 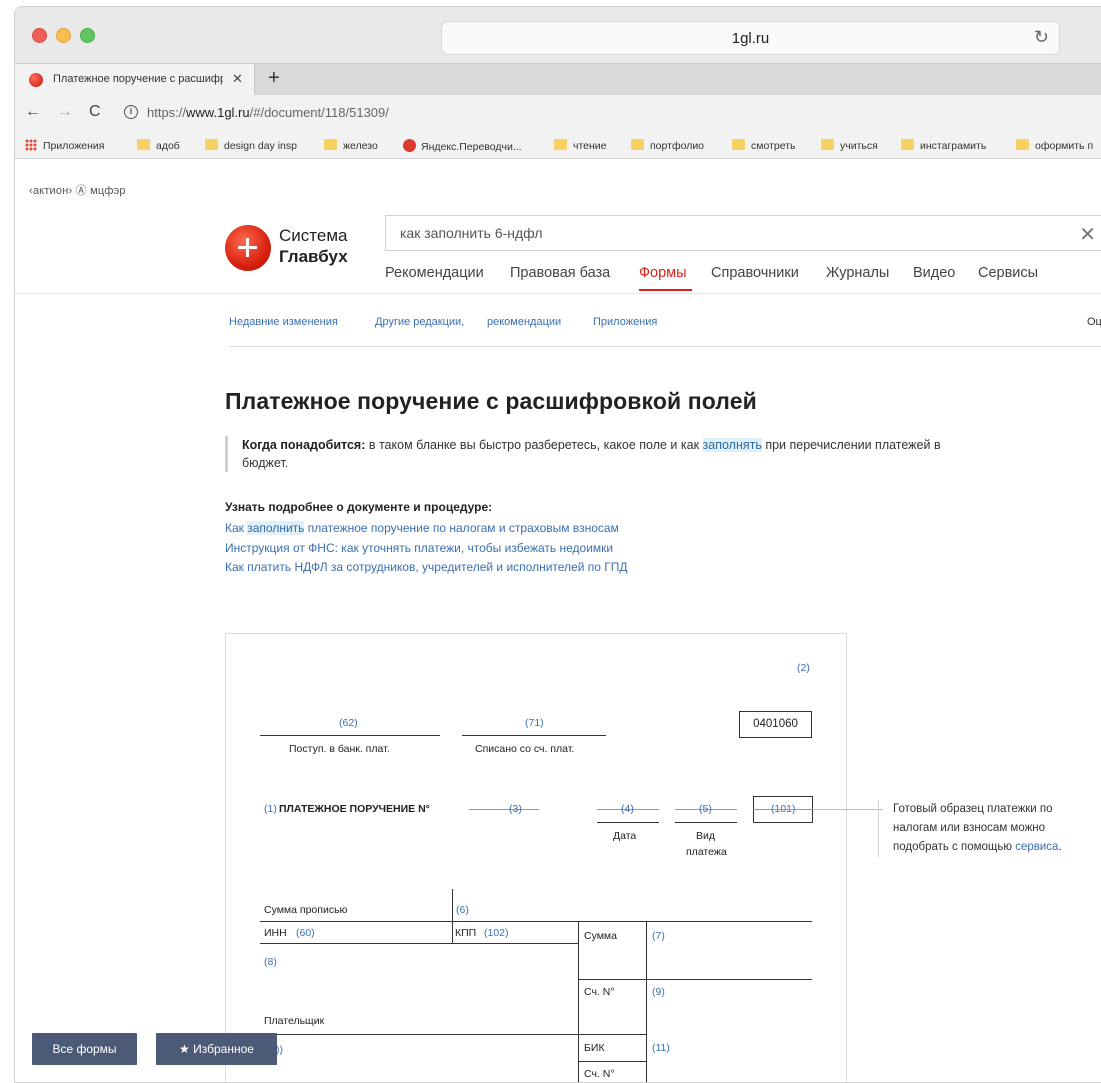 I want to click on back-arrow-icon: ←, so click(x=33, y=112).